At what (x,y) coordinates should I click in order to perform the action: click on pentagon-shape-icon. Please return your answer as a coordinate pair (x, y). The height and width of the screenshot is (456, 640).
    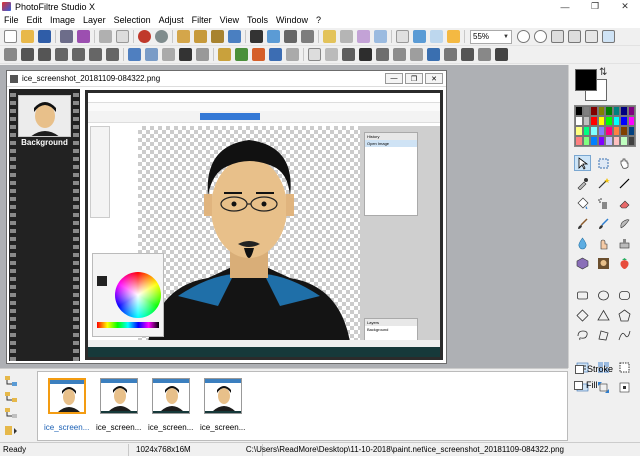
    Looking at the image, I should click on (624, 315).